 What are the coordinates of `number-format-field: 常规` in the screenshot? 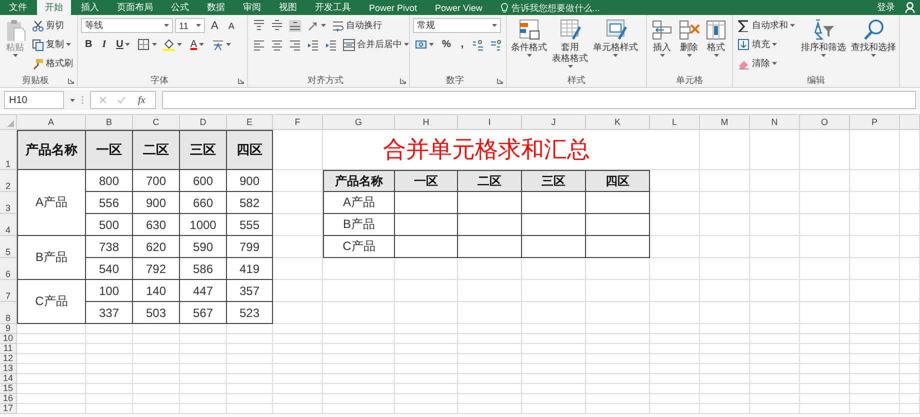 It's located at (457, 25).